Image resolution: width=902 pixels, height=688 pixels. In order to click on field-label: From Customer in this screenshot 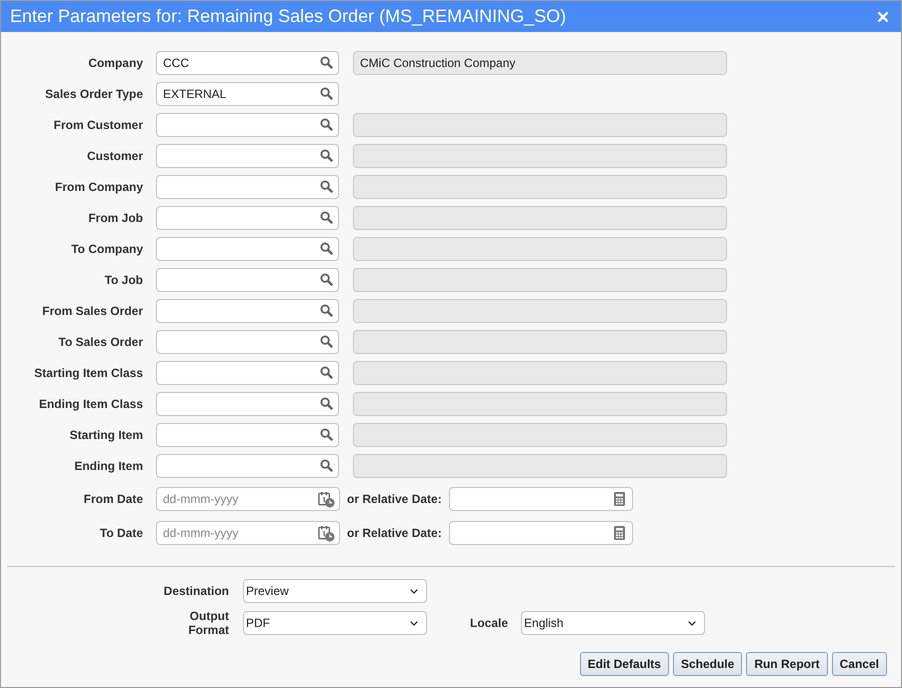, I will do `click(97, 125)`.